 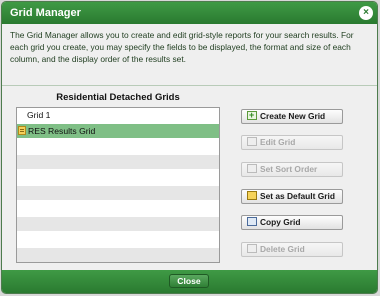 I want to click on dialog-footer: Close, so click(x=189, y=281).